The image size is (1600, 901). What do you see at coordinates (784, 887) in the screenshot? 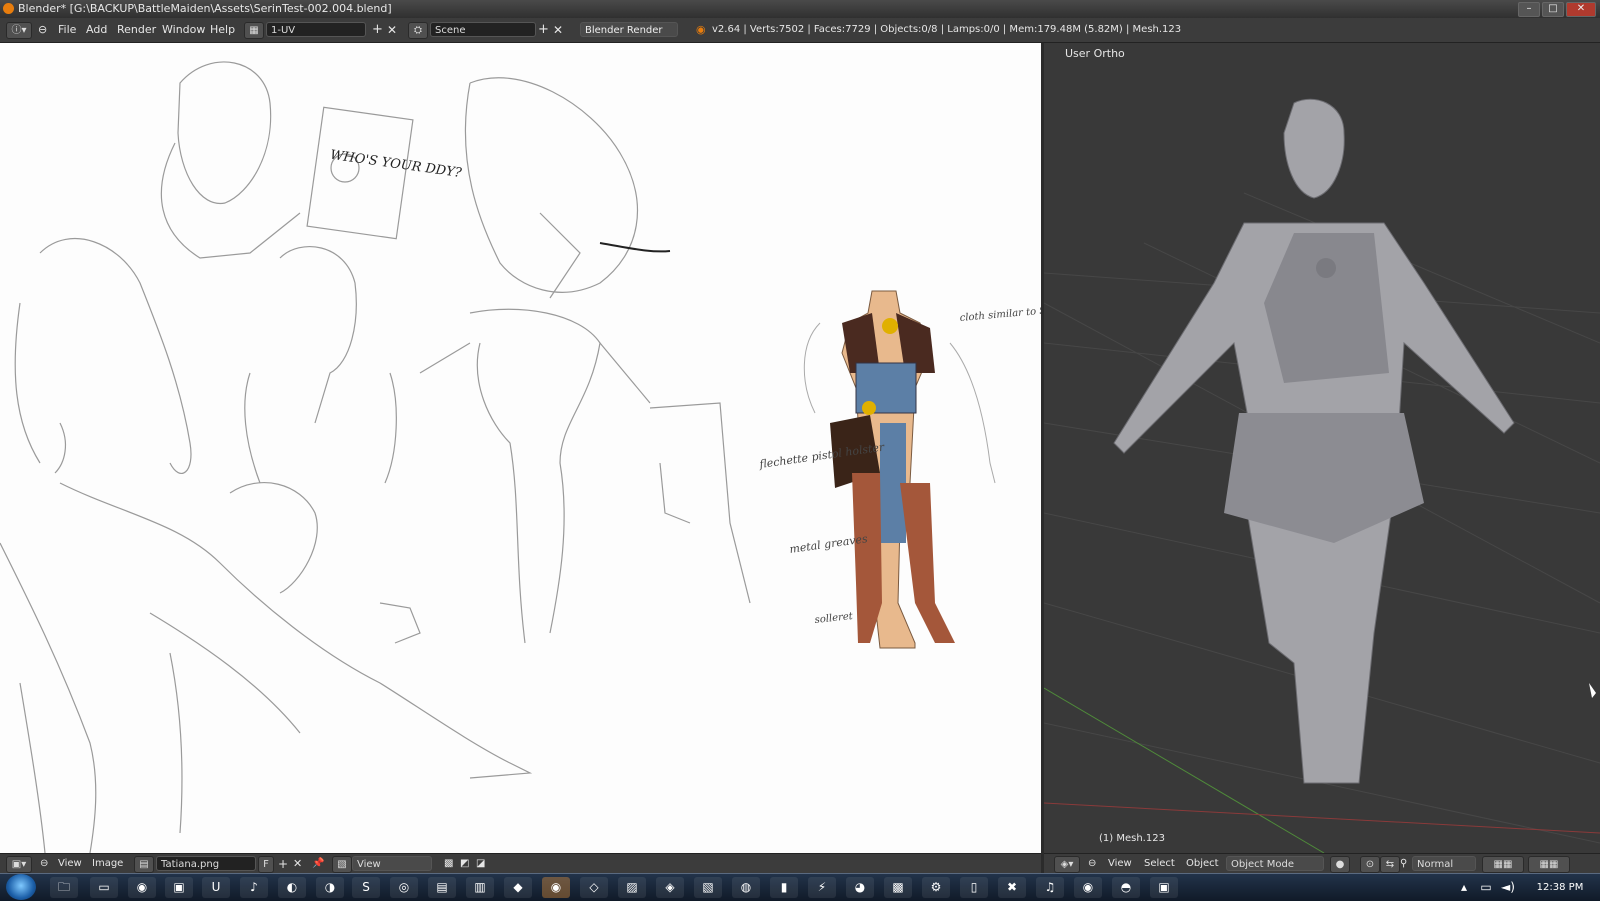
I see `app-icon: ▮` at bounding box center [784, 887].